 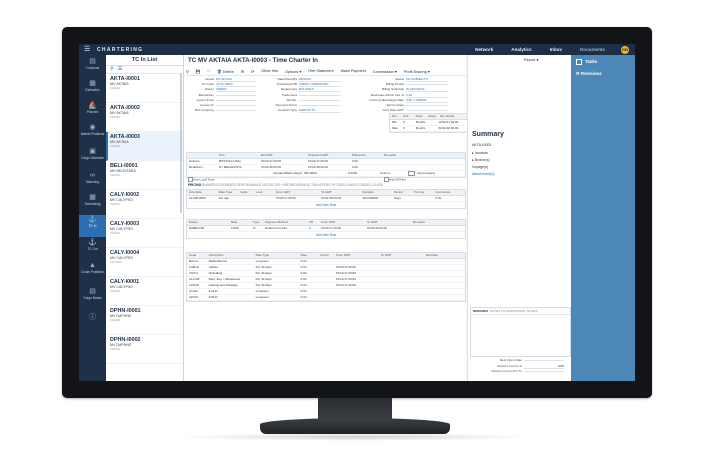 What do you see at coordinates (242, 71) in the screenshot?
I see `share-icon: ⚙` at bounding box center [242, 71].